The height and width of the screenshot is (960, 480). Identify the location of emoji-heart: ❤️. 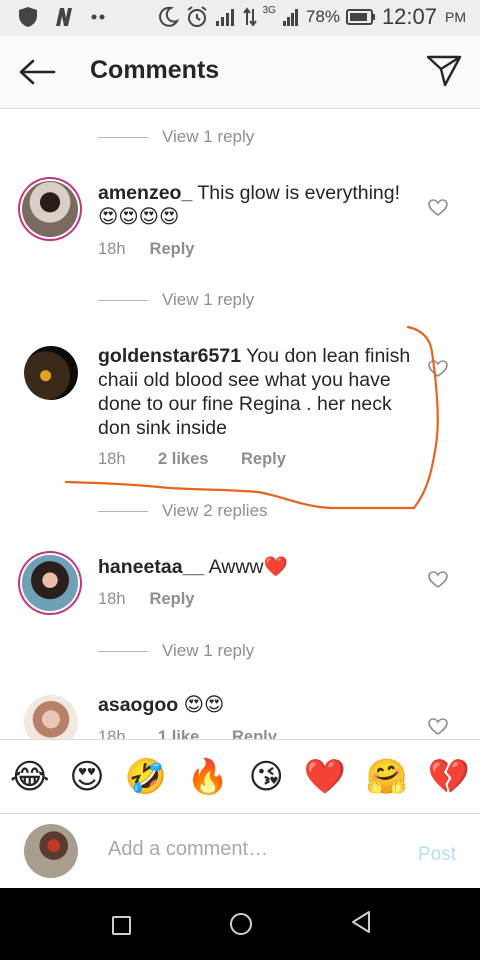
(325, 777).